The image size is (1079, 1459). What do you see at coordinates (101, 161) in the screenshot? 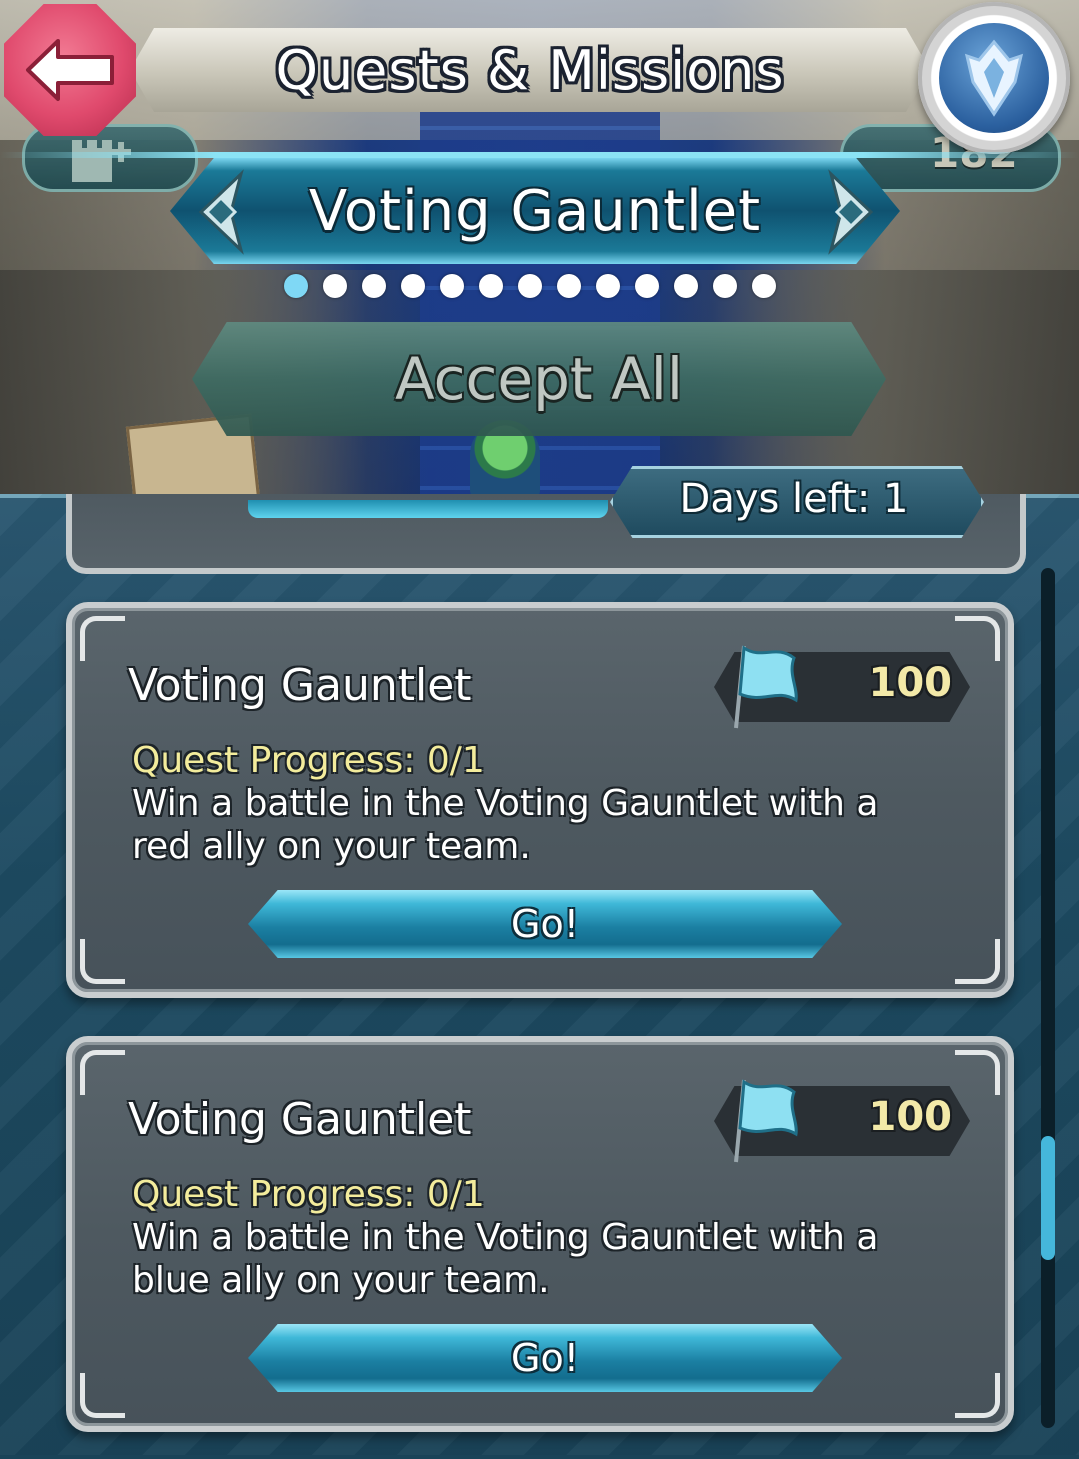
I see `castle-plus-icon` at bounding box center [101, 161].